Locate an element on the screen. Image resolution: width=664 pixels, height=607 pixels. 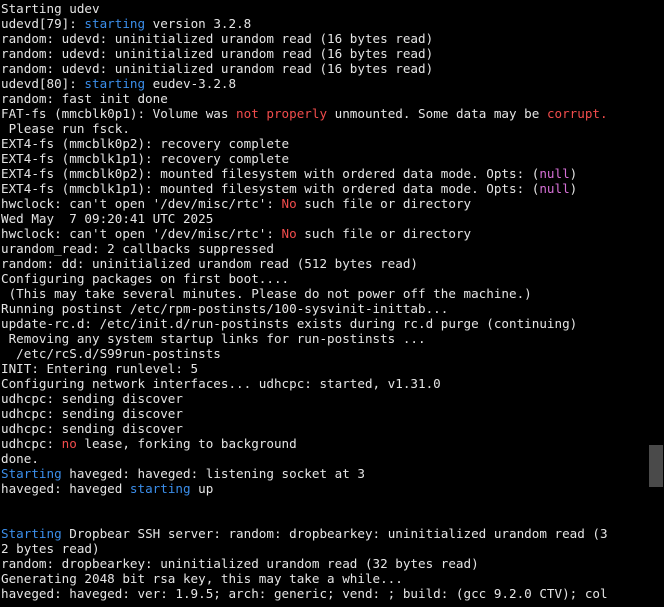
terminal-text-segment: Starting udev is located at coordinates (50, 8).